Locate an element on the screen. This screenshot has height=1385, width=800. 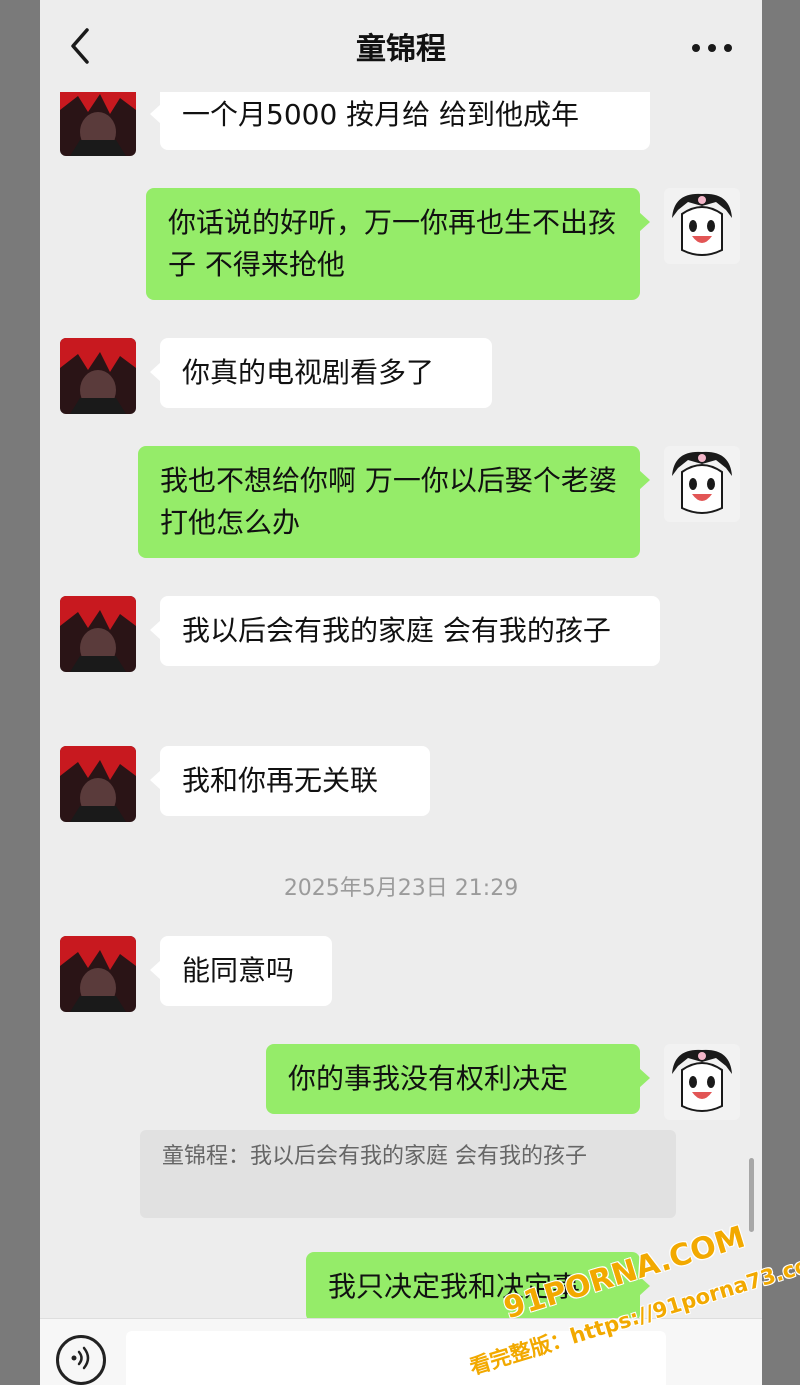
chat-title: 童锦程 is located at coordinates (401, 49).